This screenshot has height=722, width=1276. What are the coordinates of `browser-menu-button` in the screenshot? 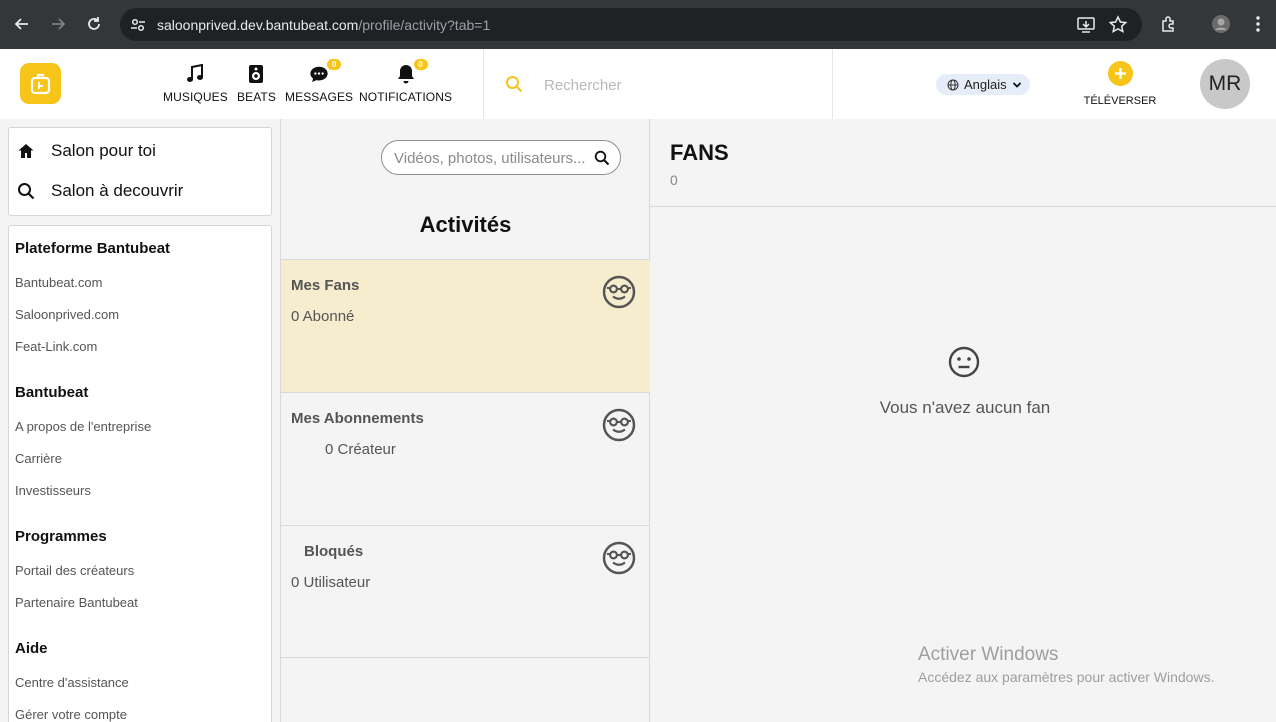 It's located at (1258, 24).